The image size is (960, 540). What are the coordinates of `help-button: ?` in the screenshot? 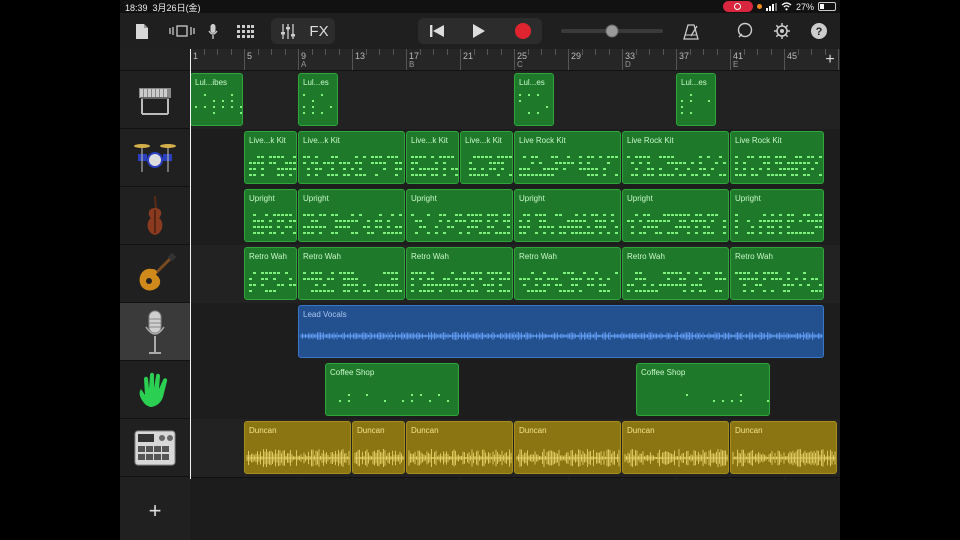 It's located at (819, 31).